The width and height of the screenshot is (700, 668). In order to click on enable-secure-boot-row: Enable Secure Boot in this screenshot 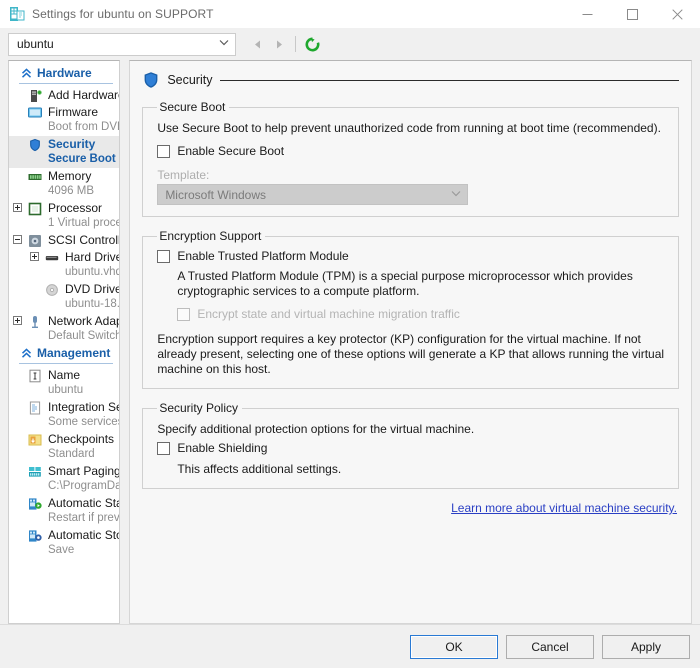, I will do `click(411, 151)`.